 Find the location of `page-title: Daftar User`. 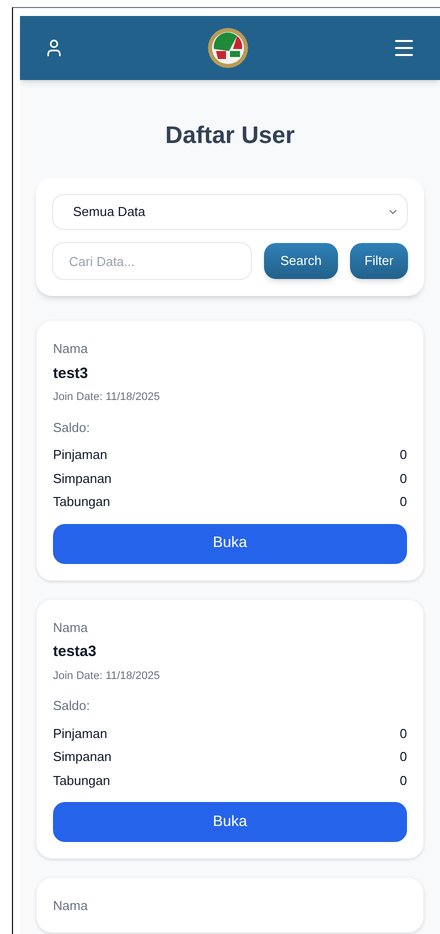

page-title: Daftar User is located at coordinates (230, 136).